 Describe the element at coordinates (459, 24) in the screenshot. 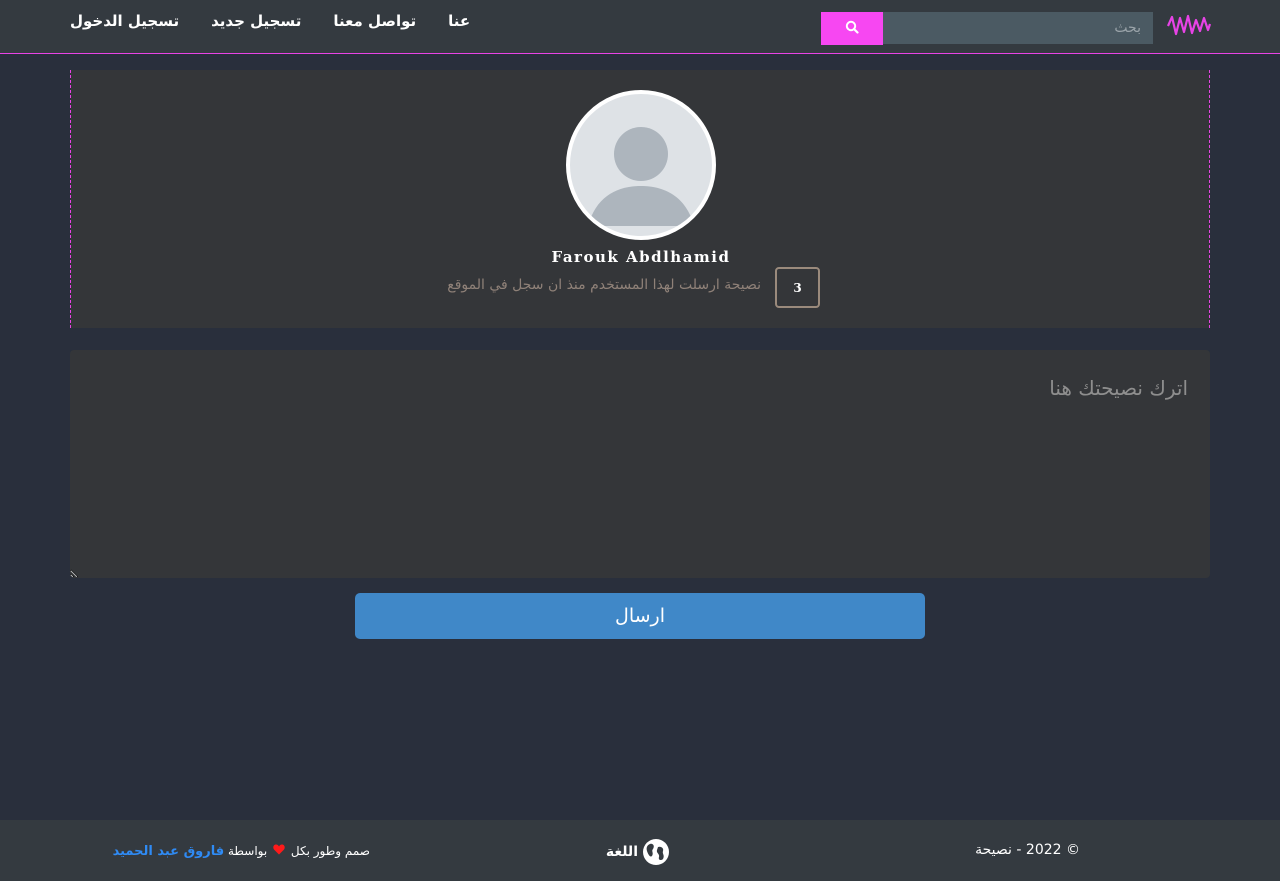

I see `nav-about: عنا` at that location.